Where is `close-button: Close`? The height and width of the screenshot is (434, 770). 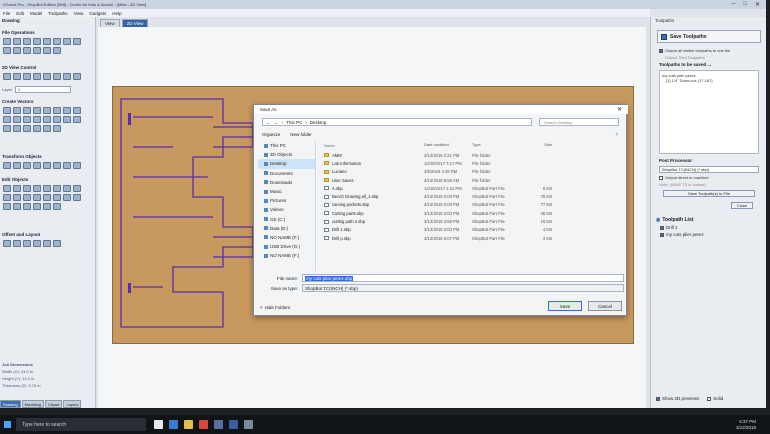 close-button: Close is located at coordinates (742, 205).